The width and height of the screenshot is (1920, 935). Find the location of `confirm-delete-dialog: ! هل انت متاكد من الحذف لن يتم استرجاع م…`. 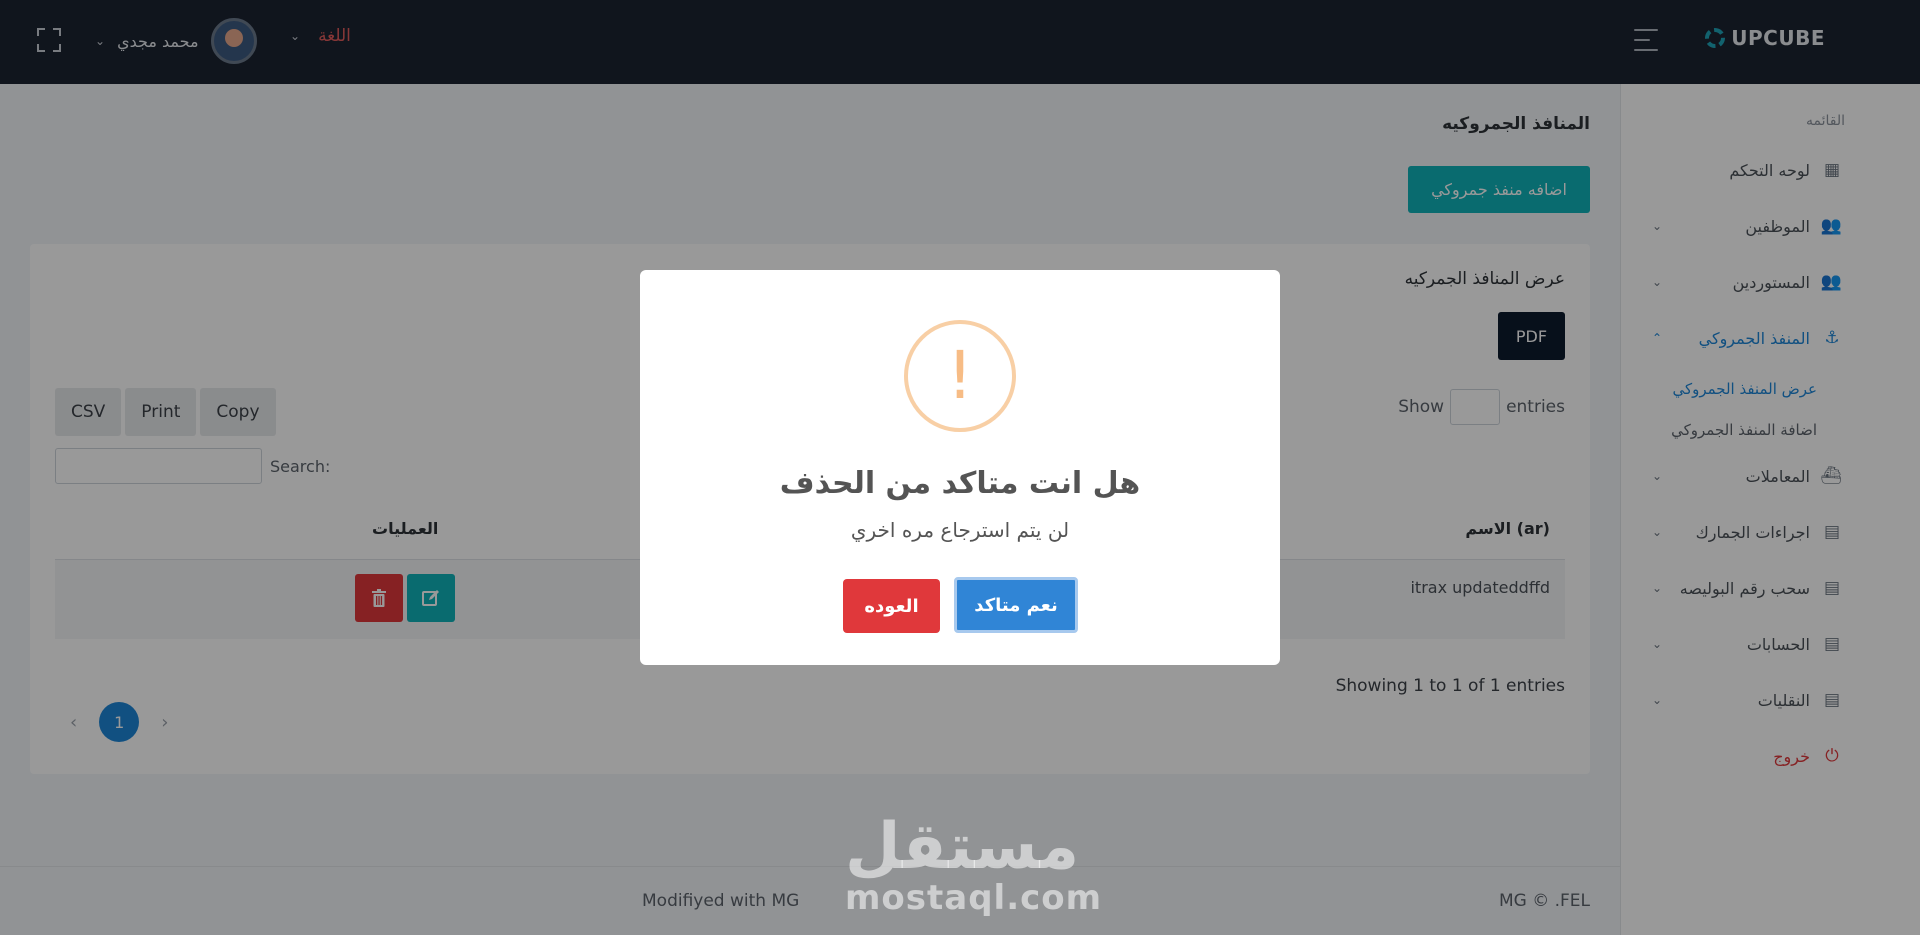

confirm-delete-dialog: ! هل انت متاكد من الحذف لن يتم استرجاع م… is located at coordinates (960, 467).